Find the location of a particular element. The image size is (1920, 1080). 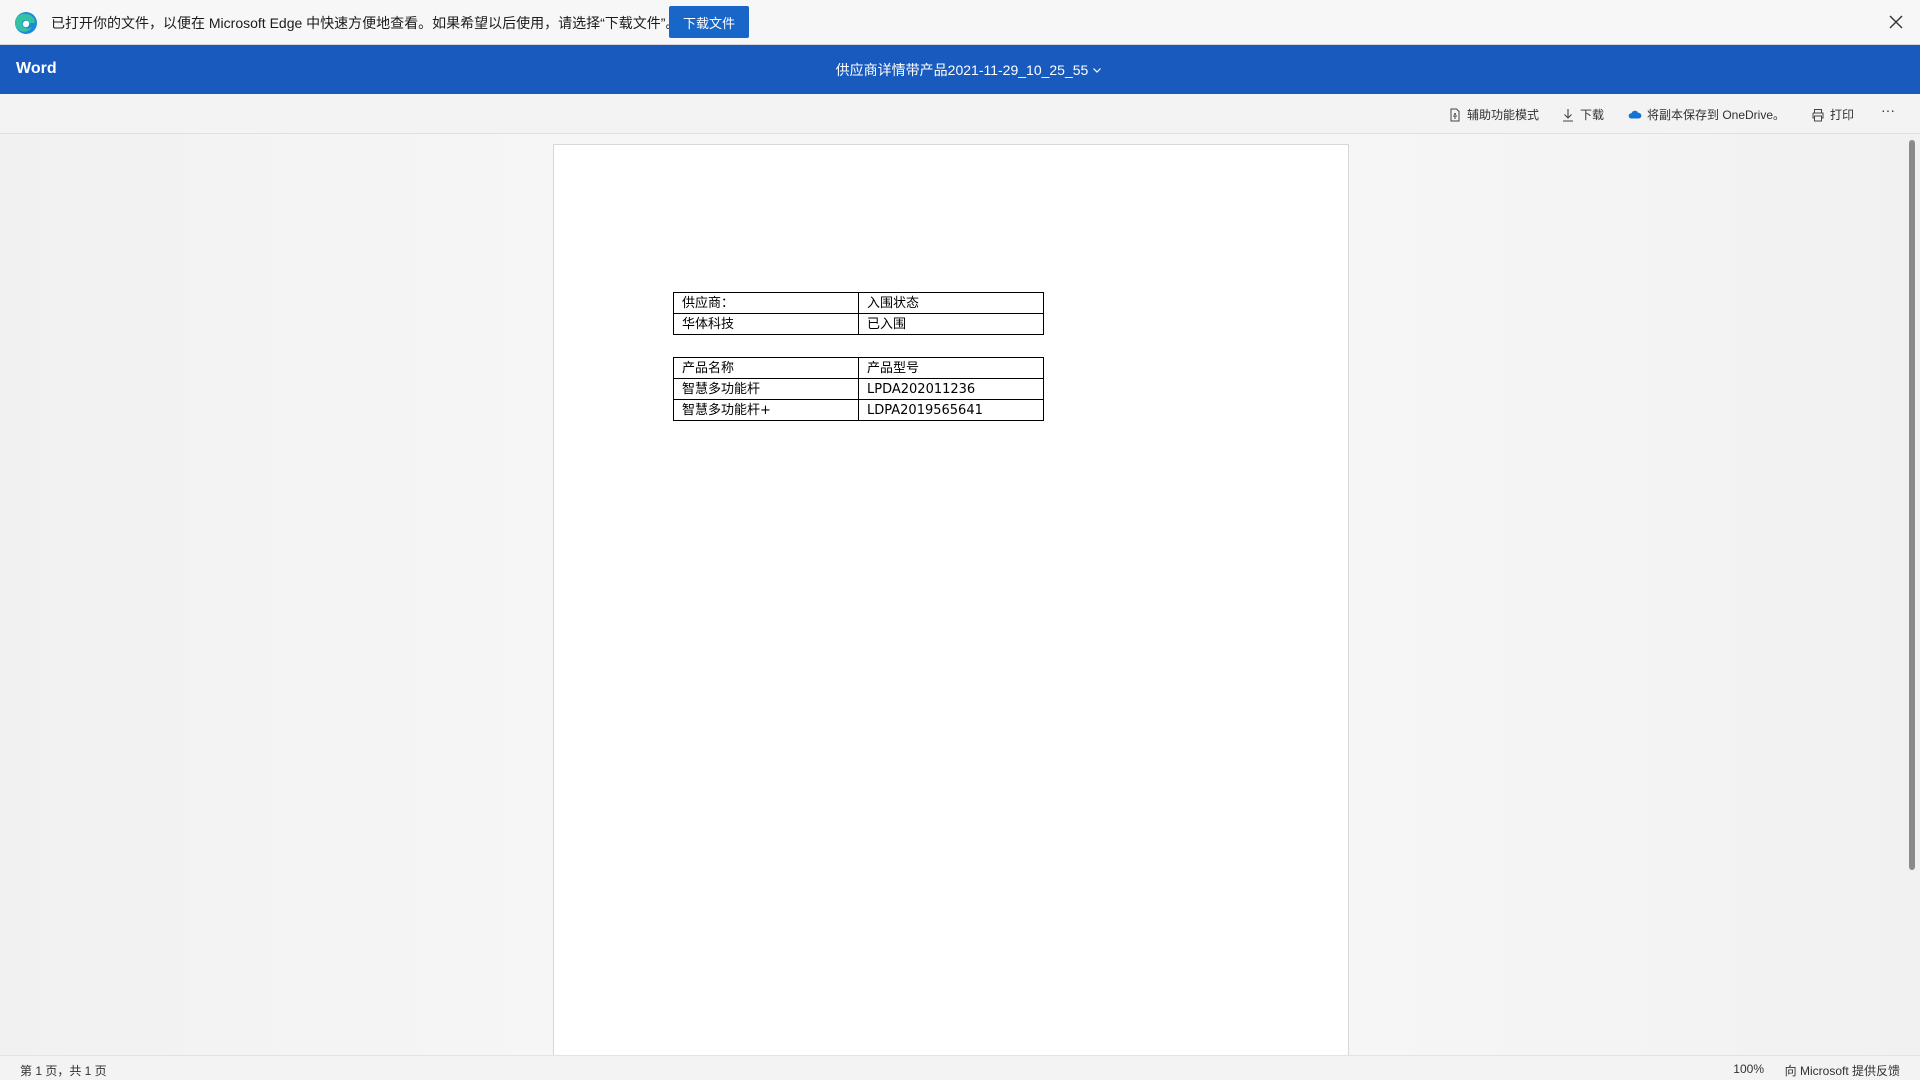

page-count: 第 1 页，共 1 页 is located at coordinates (63, 1071).